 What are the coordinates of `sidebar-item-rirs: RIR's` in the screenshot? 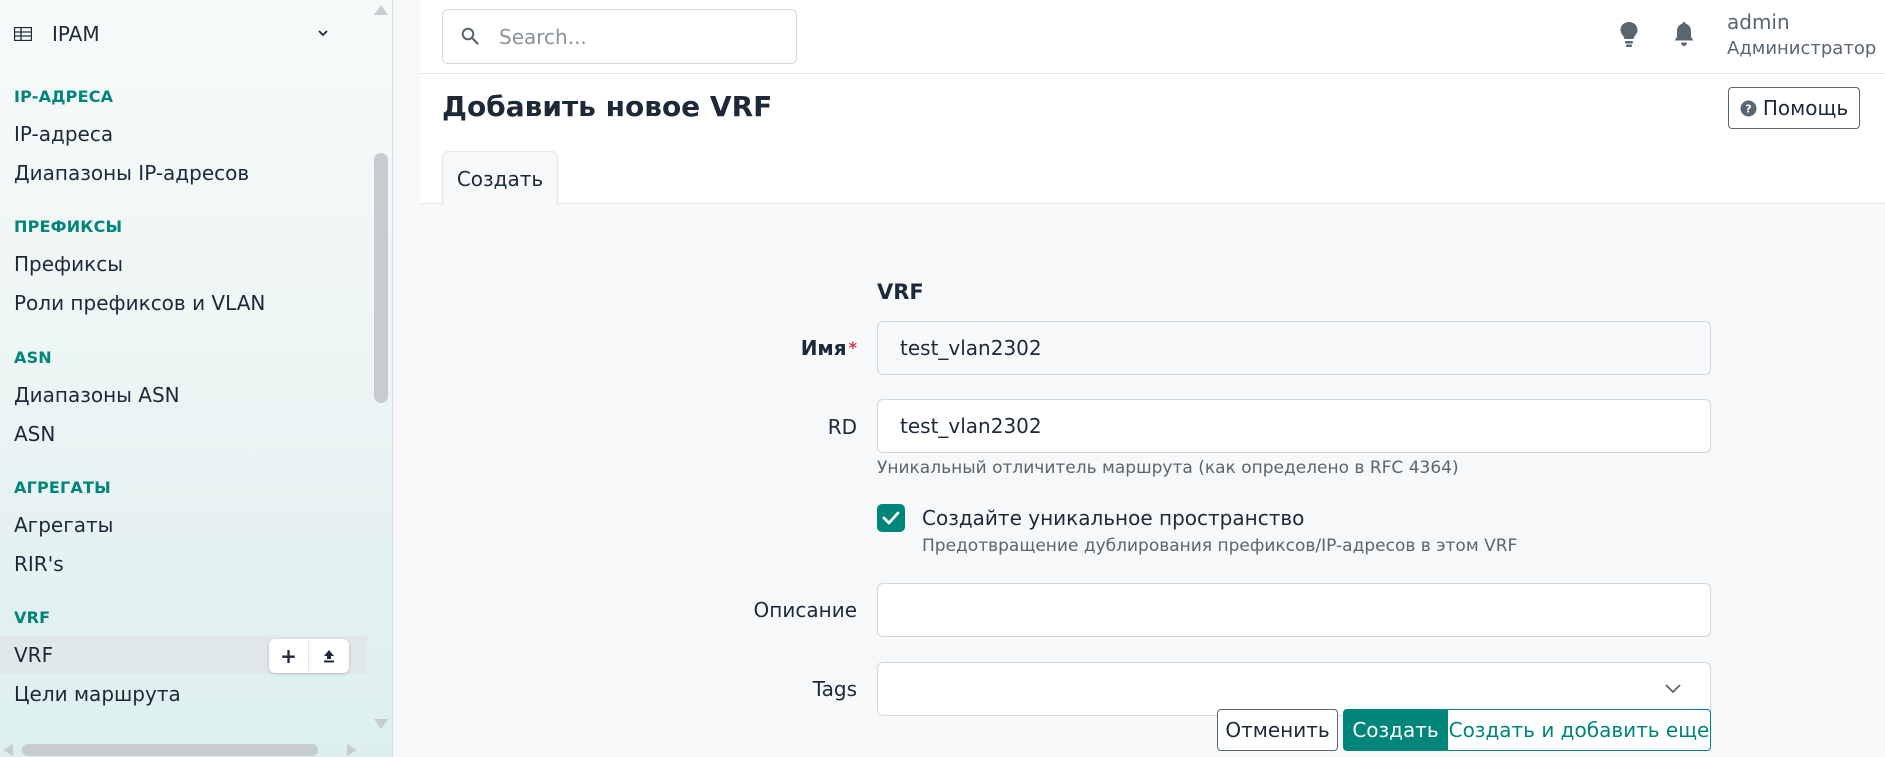 It's located at (183, 564).